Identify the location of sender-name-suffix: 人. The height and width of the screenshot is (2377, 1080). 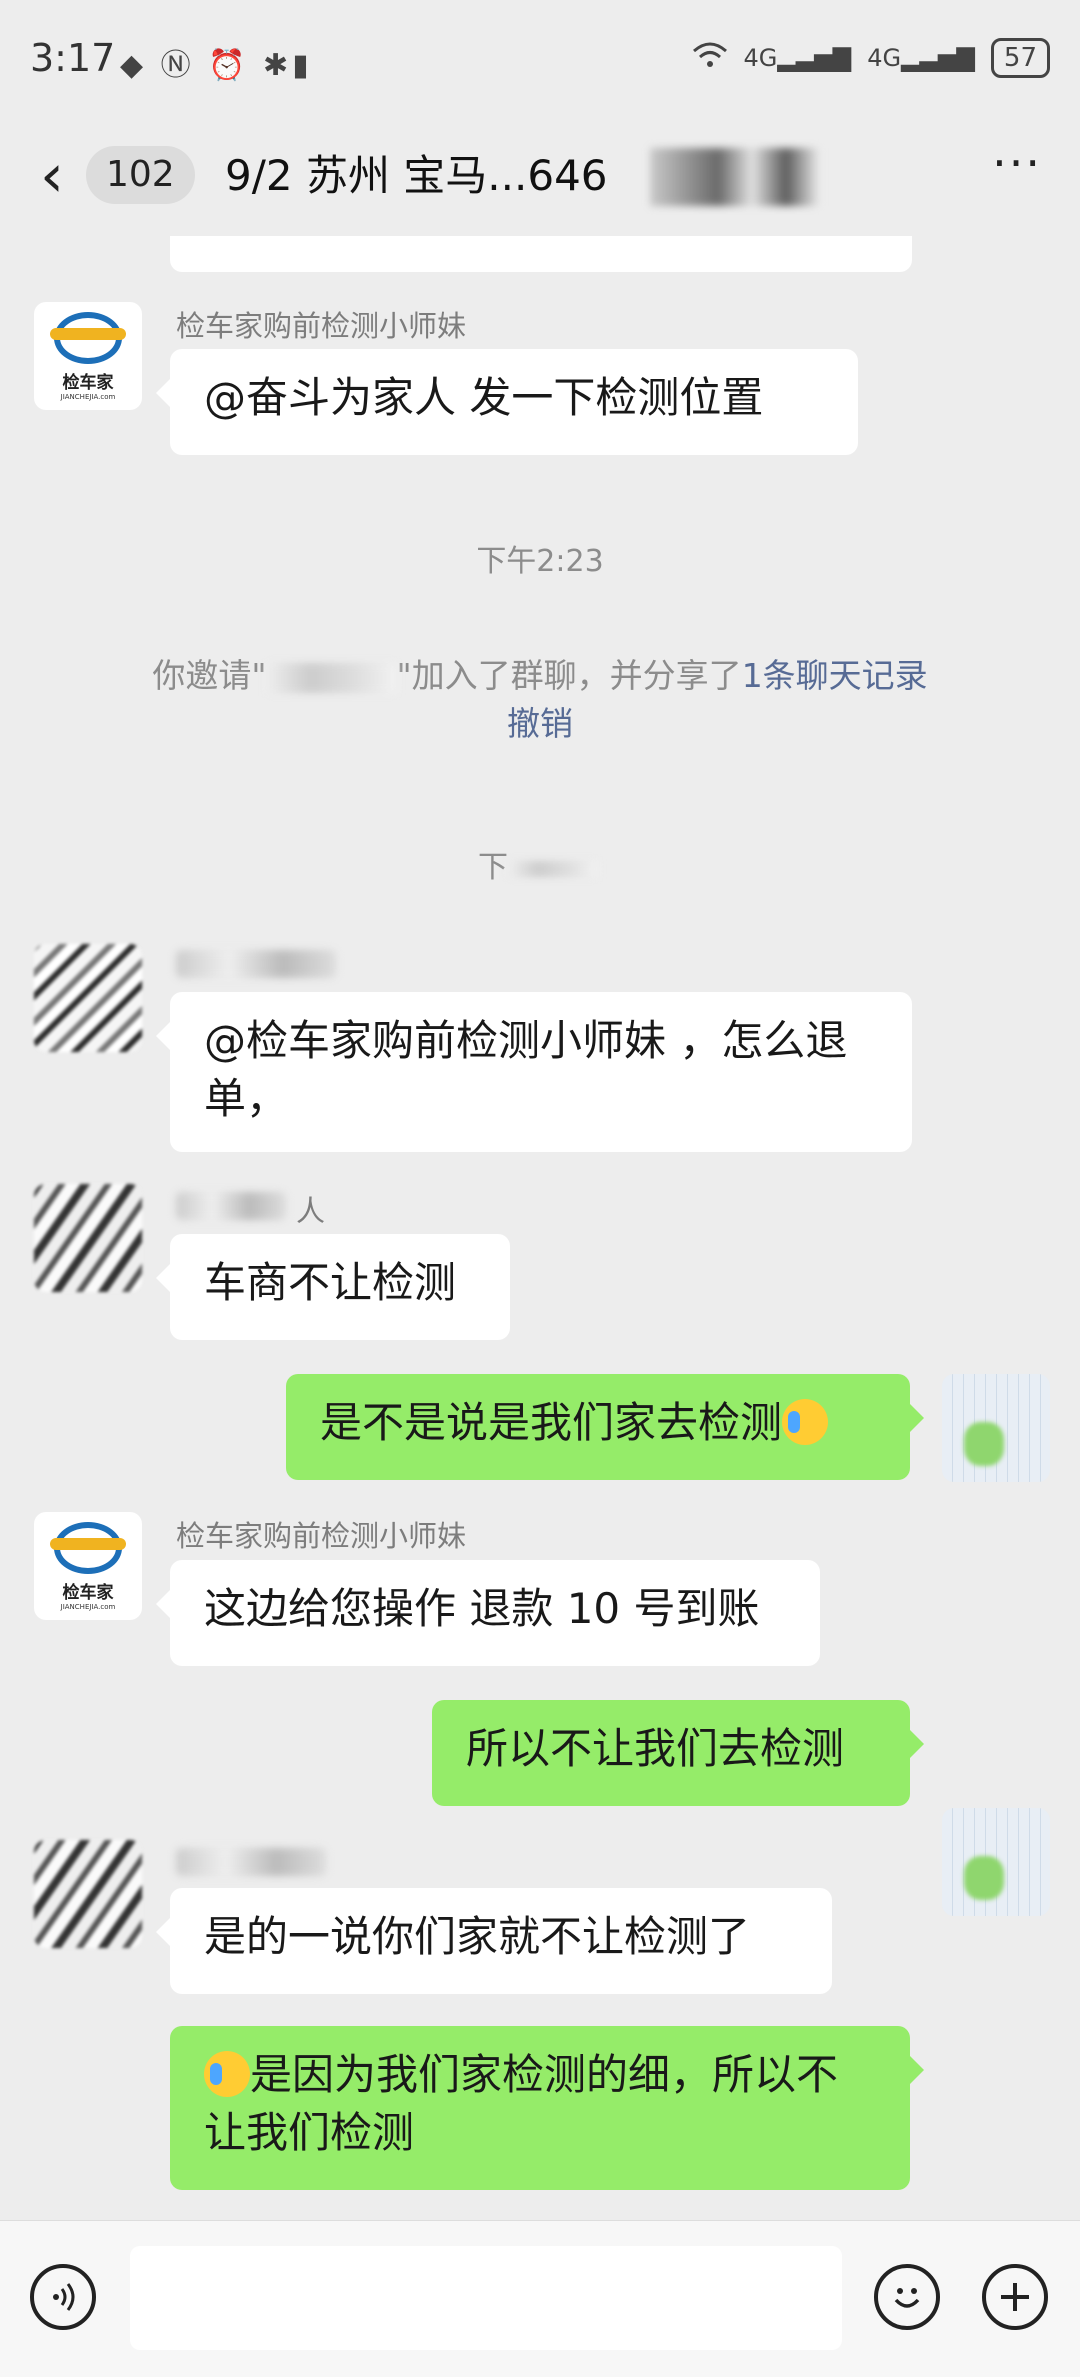
(311, 1211).